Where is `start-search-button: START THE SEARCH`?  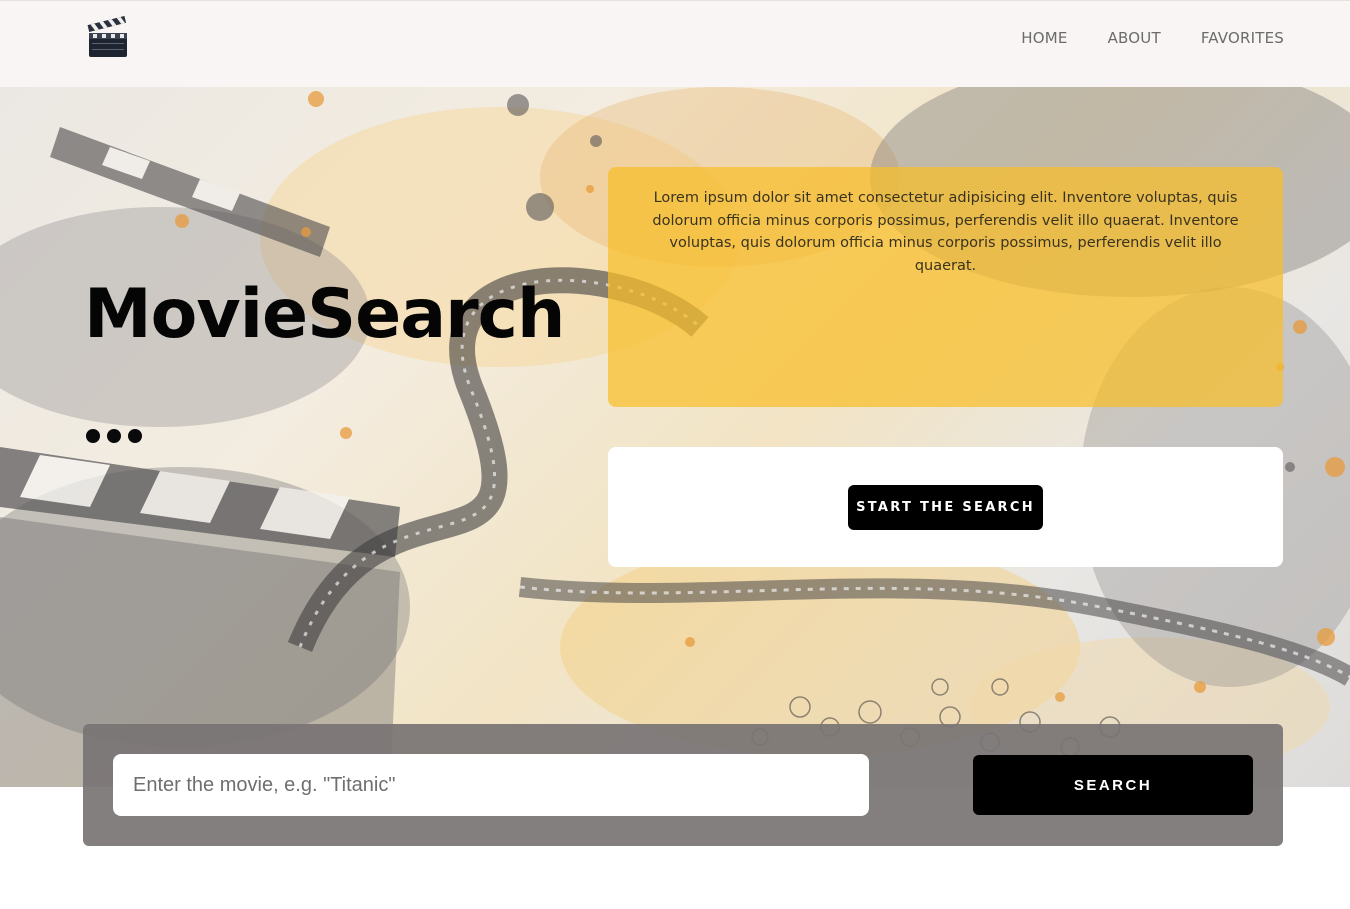 start-search-button: START THE SEARCH is located at coordinates (945, 507).